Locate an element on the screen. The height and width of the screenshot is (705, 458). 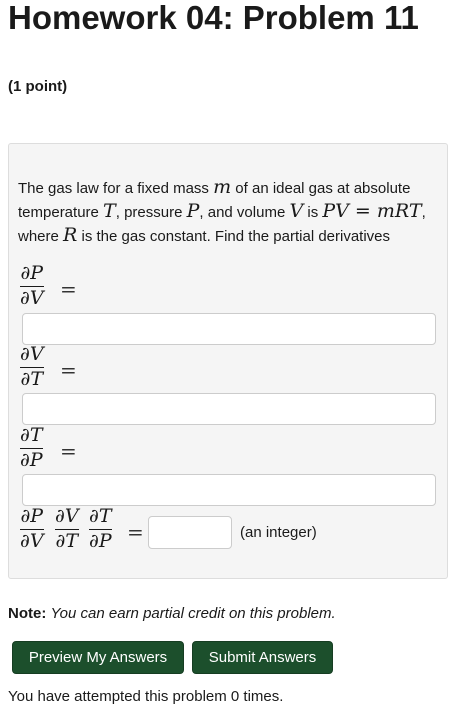
var-P: P is located at coordinates (193, 211).